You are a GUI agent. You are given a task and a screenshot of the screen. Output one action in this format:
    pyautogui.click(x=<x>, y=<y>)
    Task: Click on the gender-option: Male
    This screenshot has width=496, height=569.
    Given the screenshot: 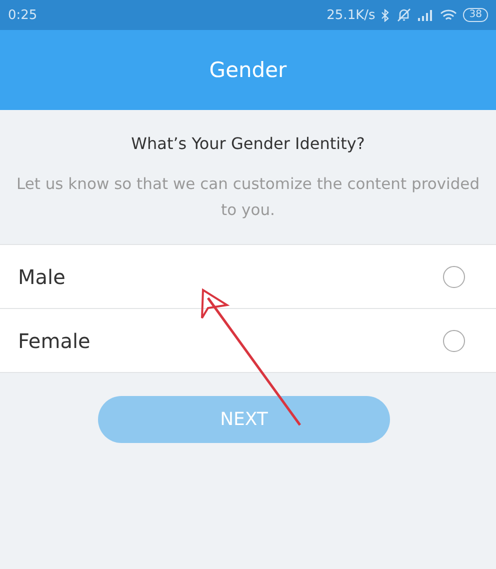 What is the action you would take?
    pyautogui.click(x=248, y=276)
    